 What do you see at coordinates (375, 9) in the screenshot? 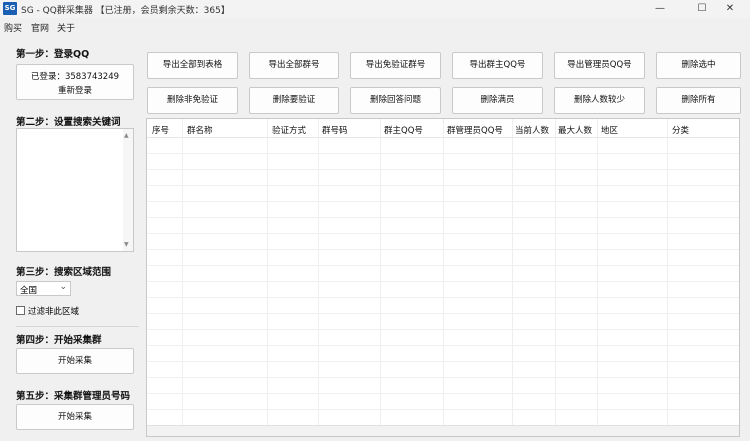
I see `title-bar: SG SG - QQ群采集器 【已注册，会员剩余天数：365】 — ☐ ✕` at bounding box center [375, 9].